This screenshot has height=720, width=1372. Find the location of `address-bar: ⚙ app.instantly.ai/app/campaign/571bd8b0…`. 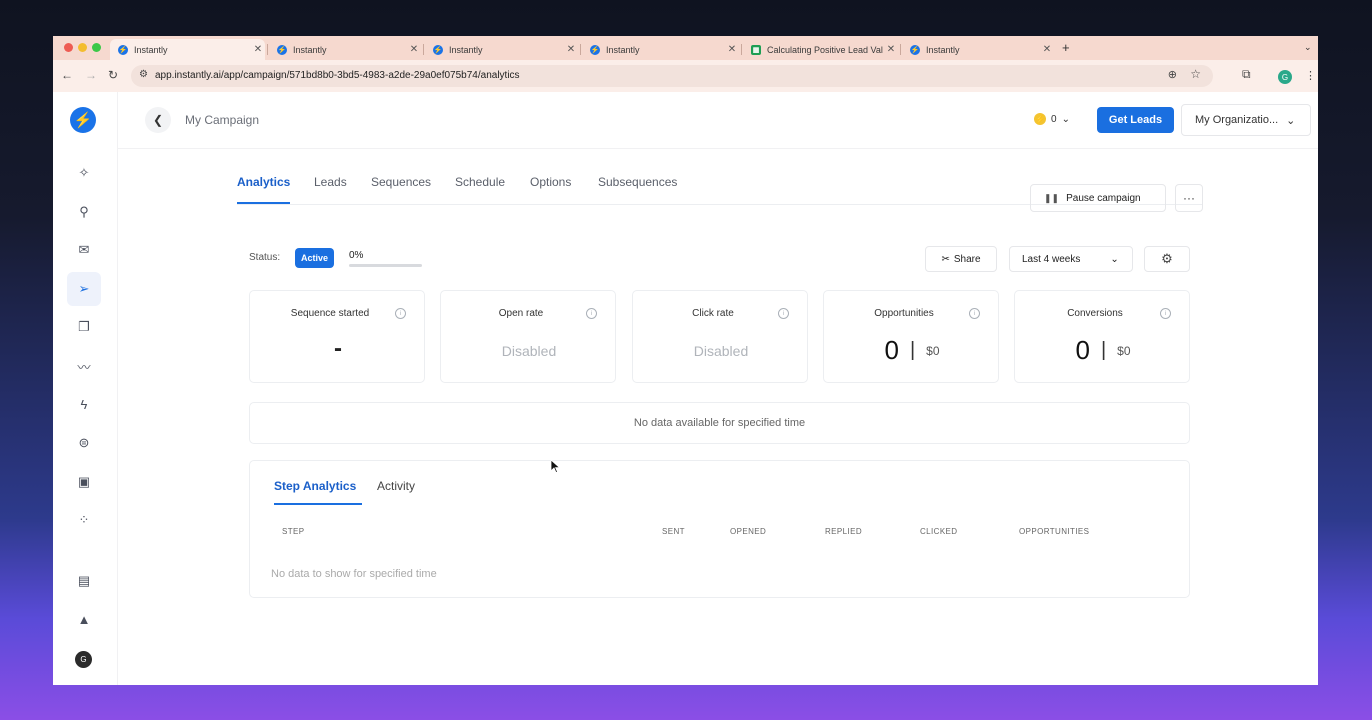

address-bar: ⚙ app.instantly.ai/app/campaign/571bd8b0… is located at coordinates (672, 76).